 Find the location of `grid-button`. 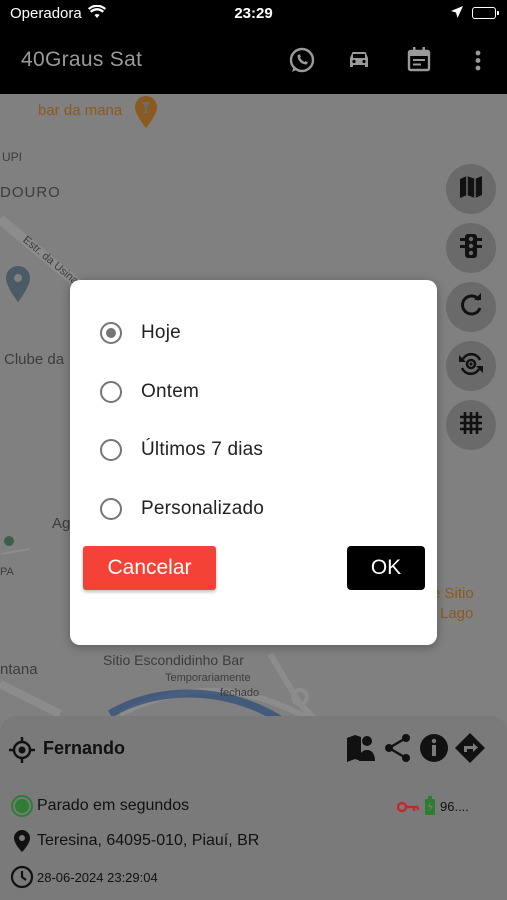

grid-button is located at coordinates (471, 425).